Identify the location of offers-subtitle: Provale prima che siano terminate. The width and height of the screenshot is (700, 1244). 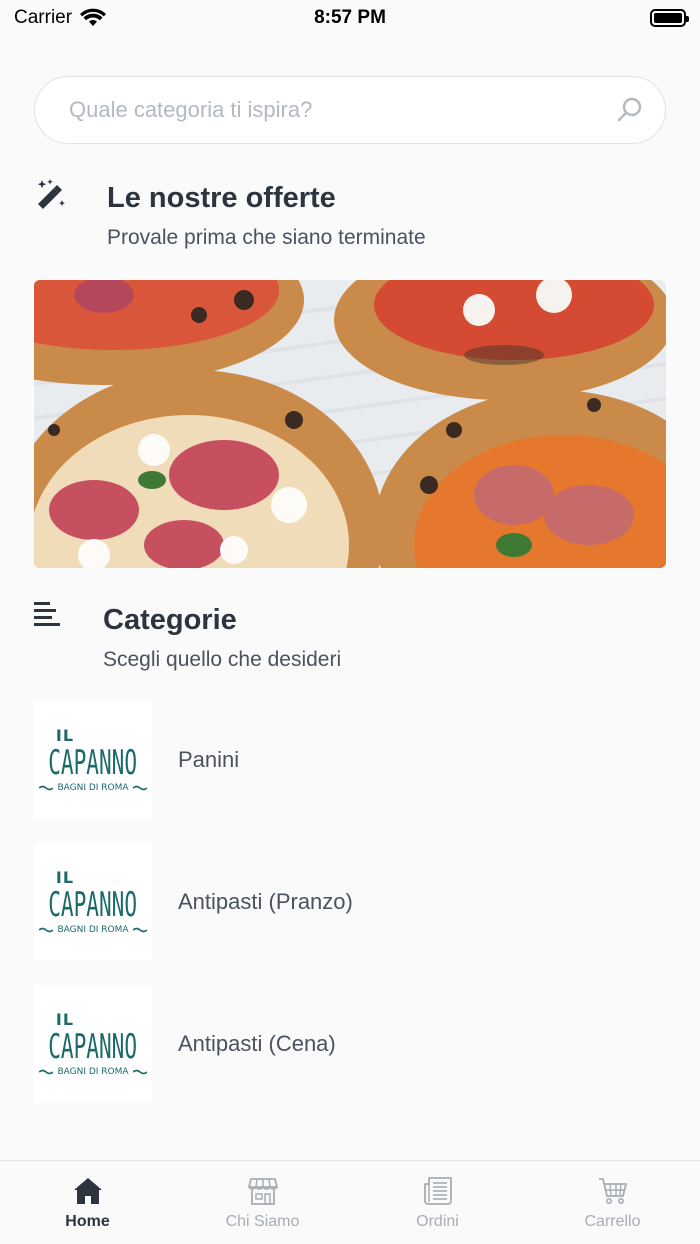
(266, 237).